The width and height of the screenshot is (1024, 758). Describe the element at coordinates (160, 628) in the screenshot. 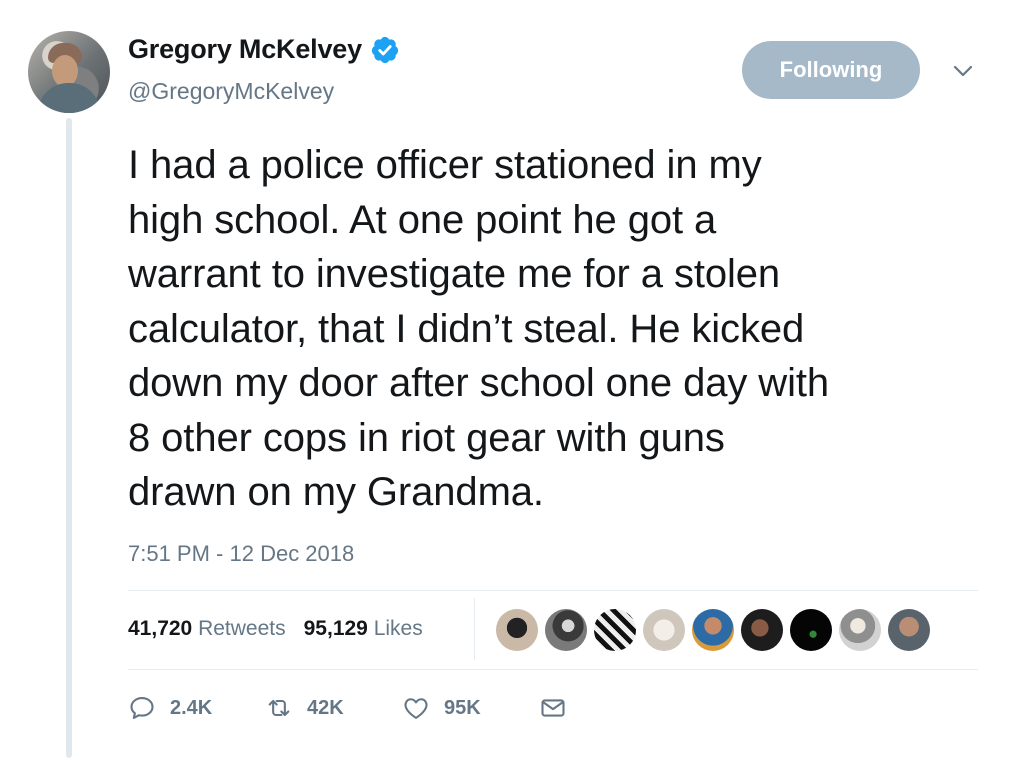

I see `retweets-count: 41,720` at that location.